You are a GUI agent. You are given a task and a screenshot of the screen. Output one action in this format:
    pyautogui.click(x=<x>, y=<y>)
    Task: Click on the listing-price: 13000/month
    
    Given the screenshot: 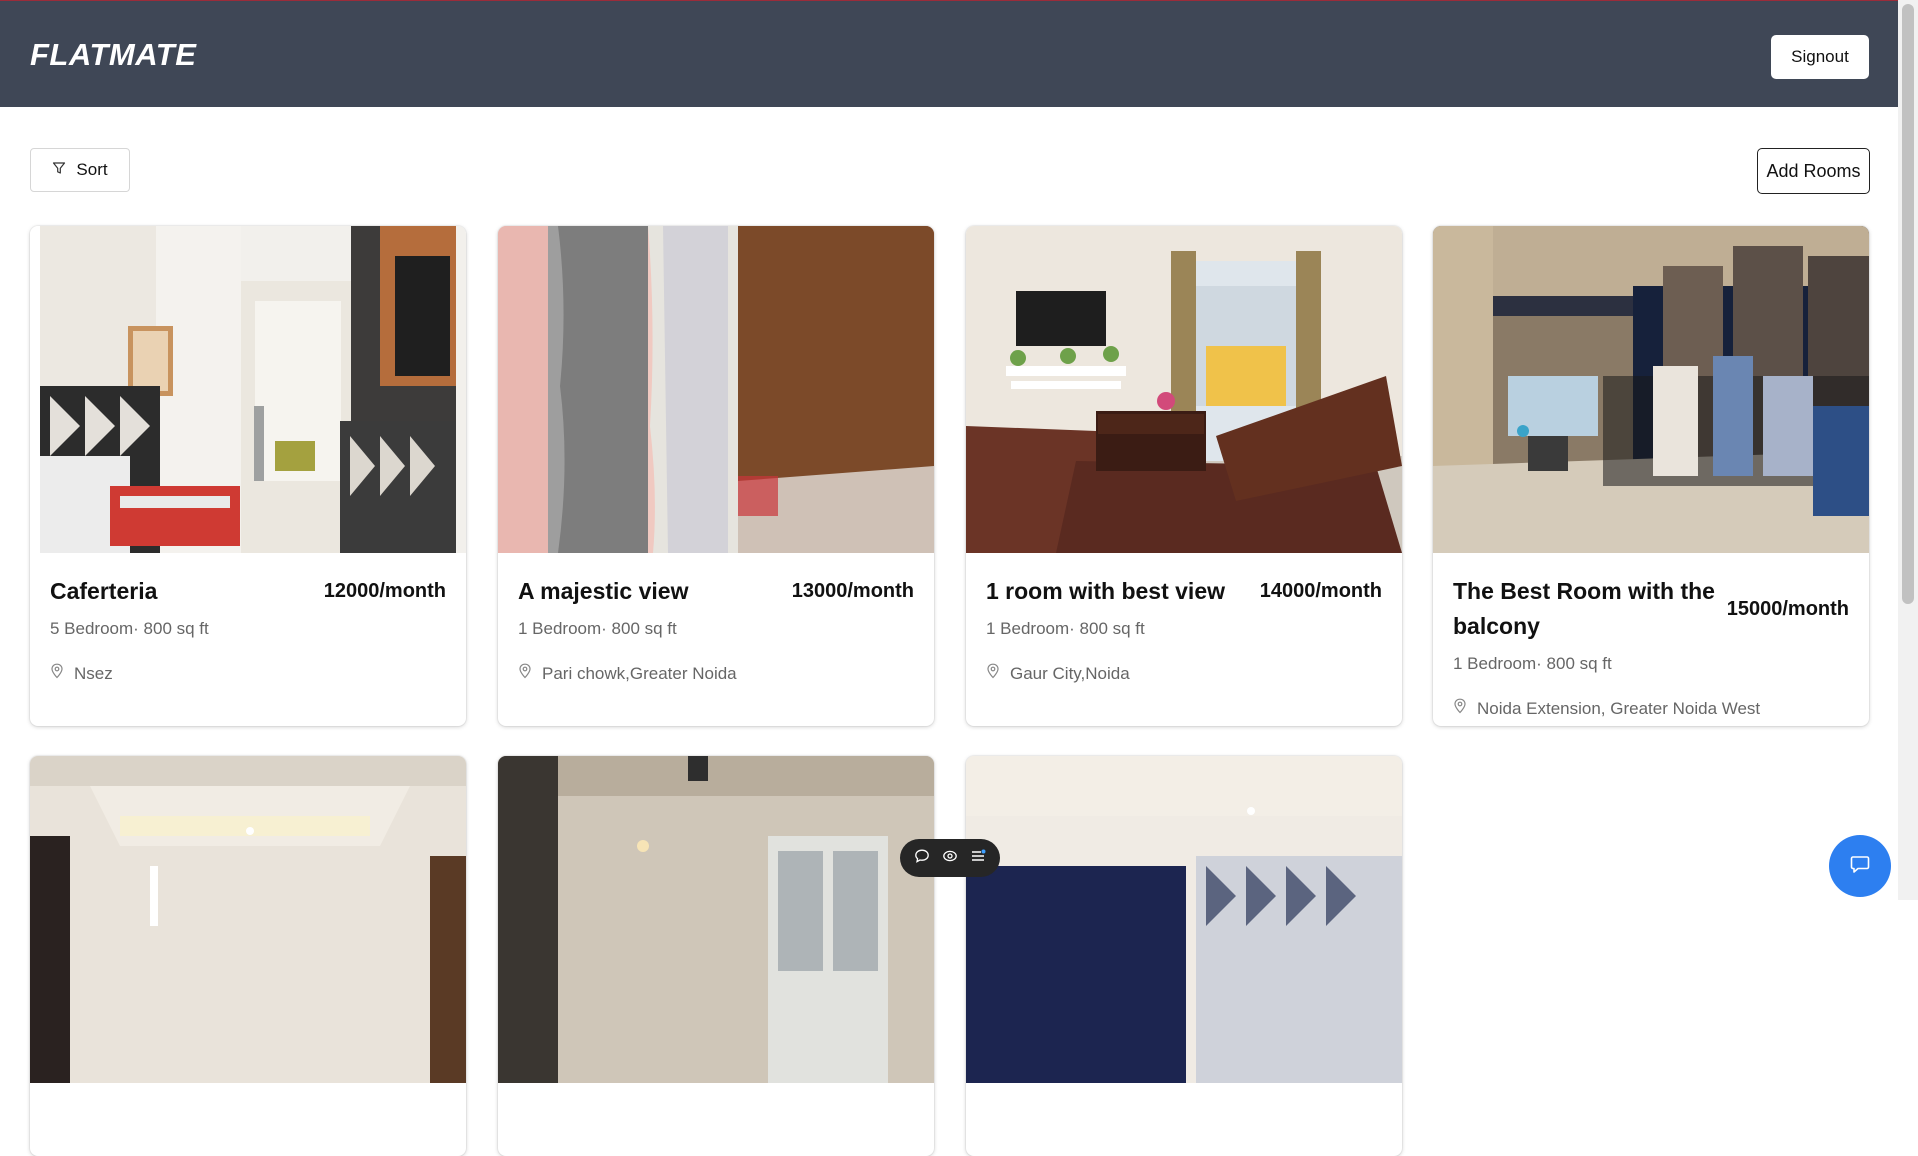 What is the action you would take?
    pyautogui.click(x=852, y=591)
    